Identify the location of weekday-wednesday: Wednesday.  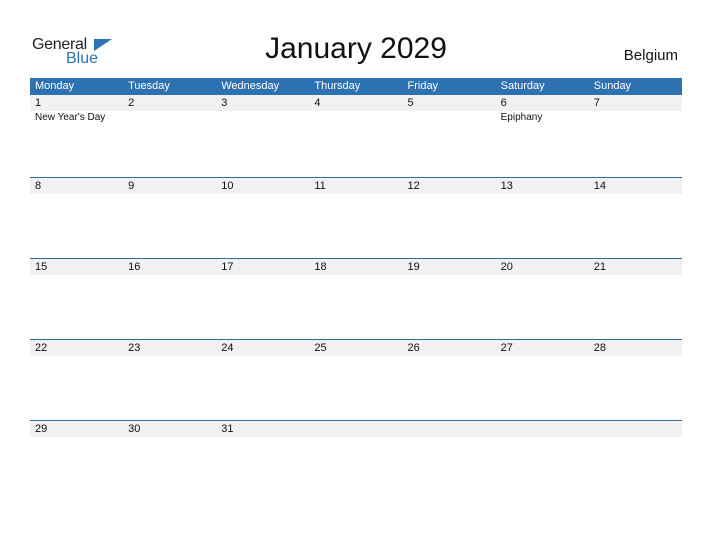
(250, 86).